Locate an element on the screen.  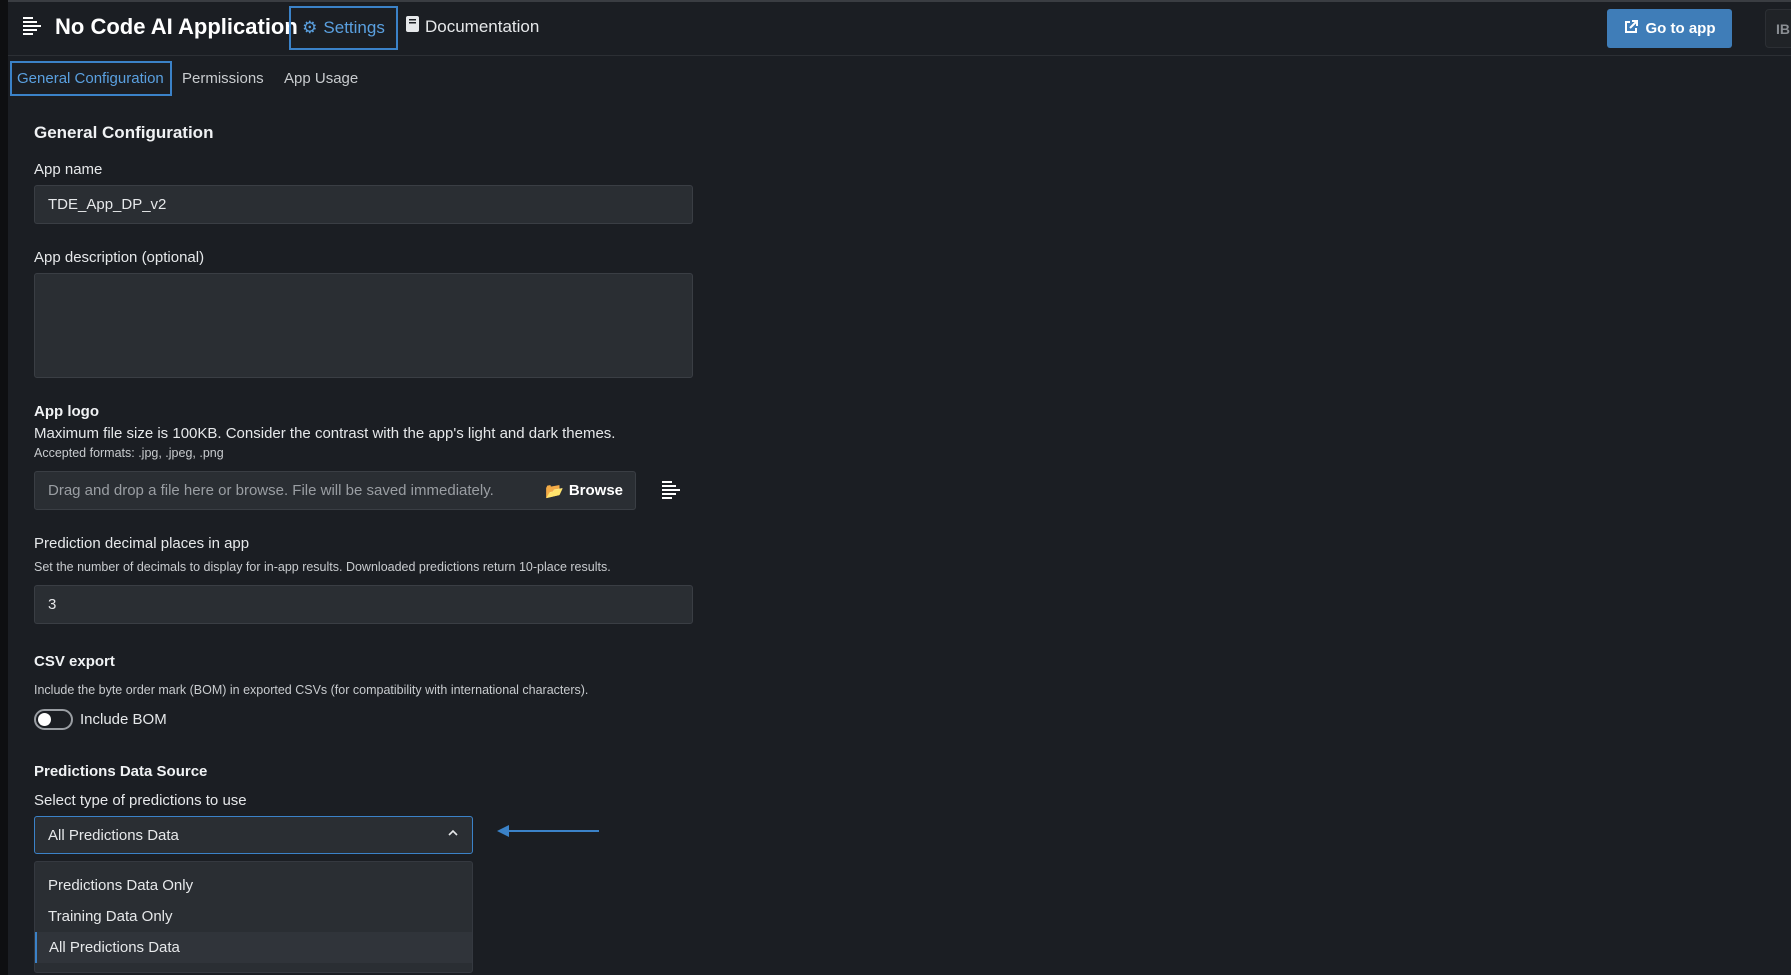
select-value: All Predictions Data is located at coordinates (113, 835).